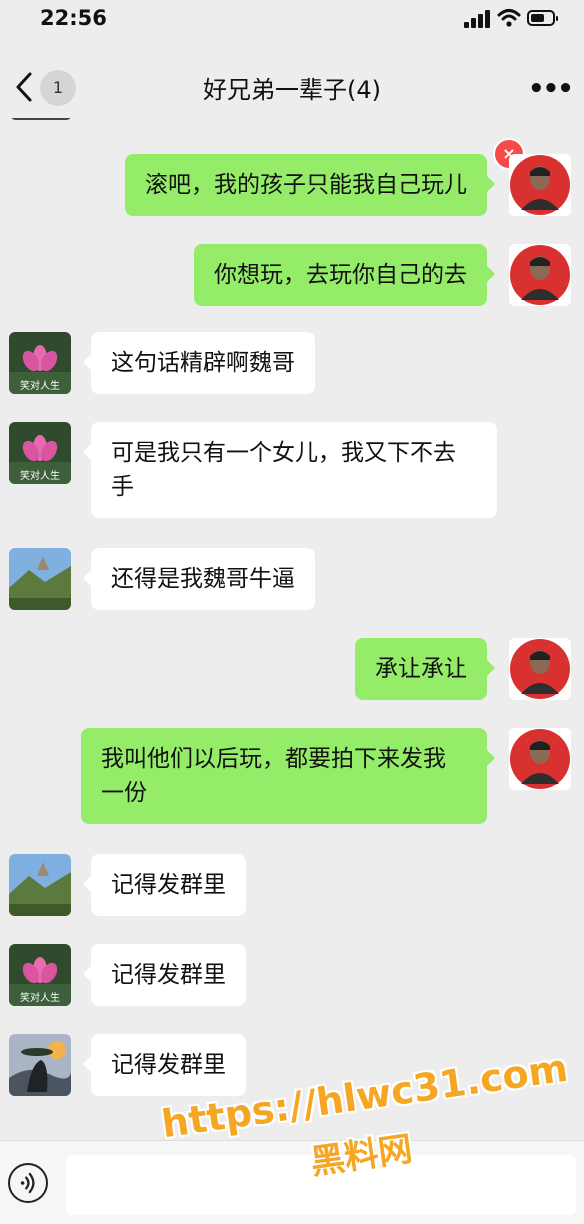 This screenshot has width=584, height=1224. I want to click on message-bubble: 这句话精辟啊魏哥, so click(199, 363).